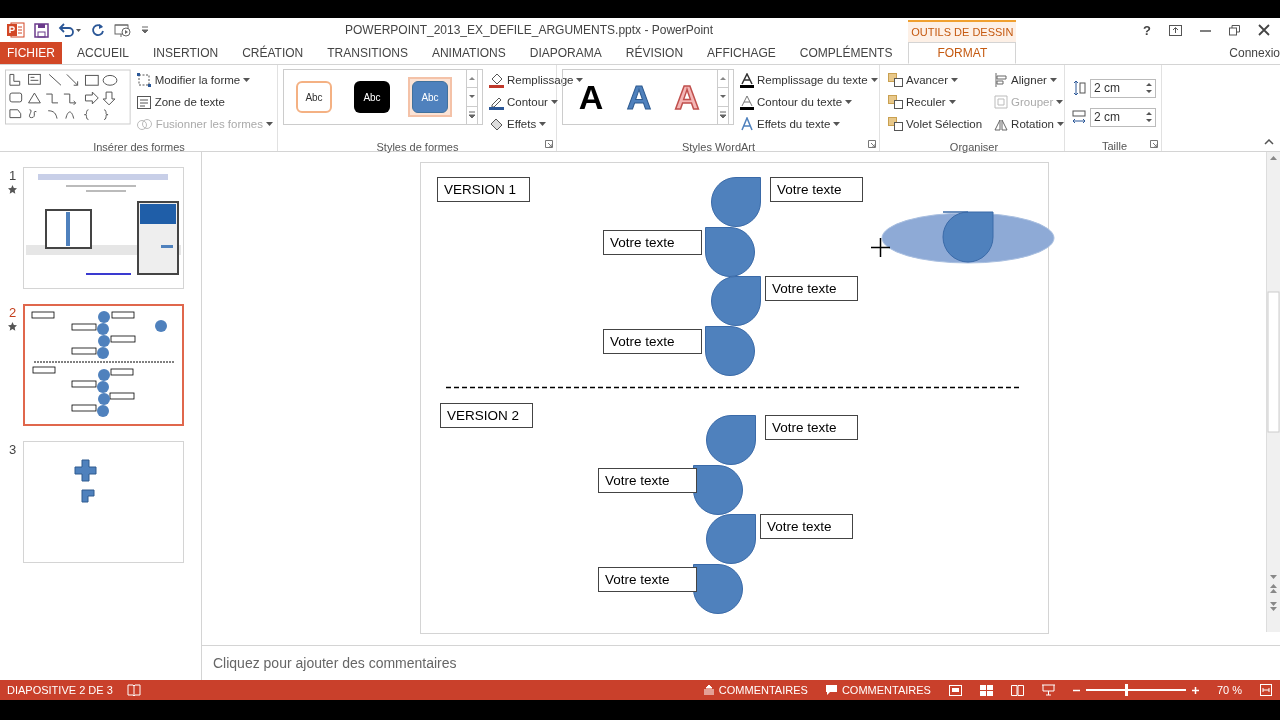 The image size is (1280, 720). I want to click on ribbon-button: Avancer, so click(935, 80).